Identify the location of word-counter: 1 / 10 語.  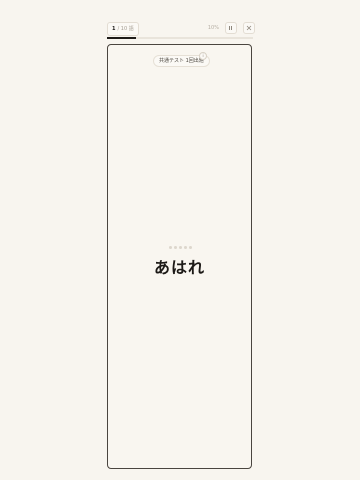
(123, 29).